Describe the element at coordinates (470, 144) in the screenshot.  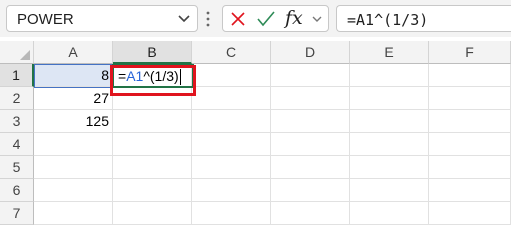
I see `cell-f4` at that location.